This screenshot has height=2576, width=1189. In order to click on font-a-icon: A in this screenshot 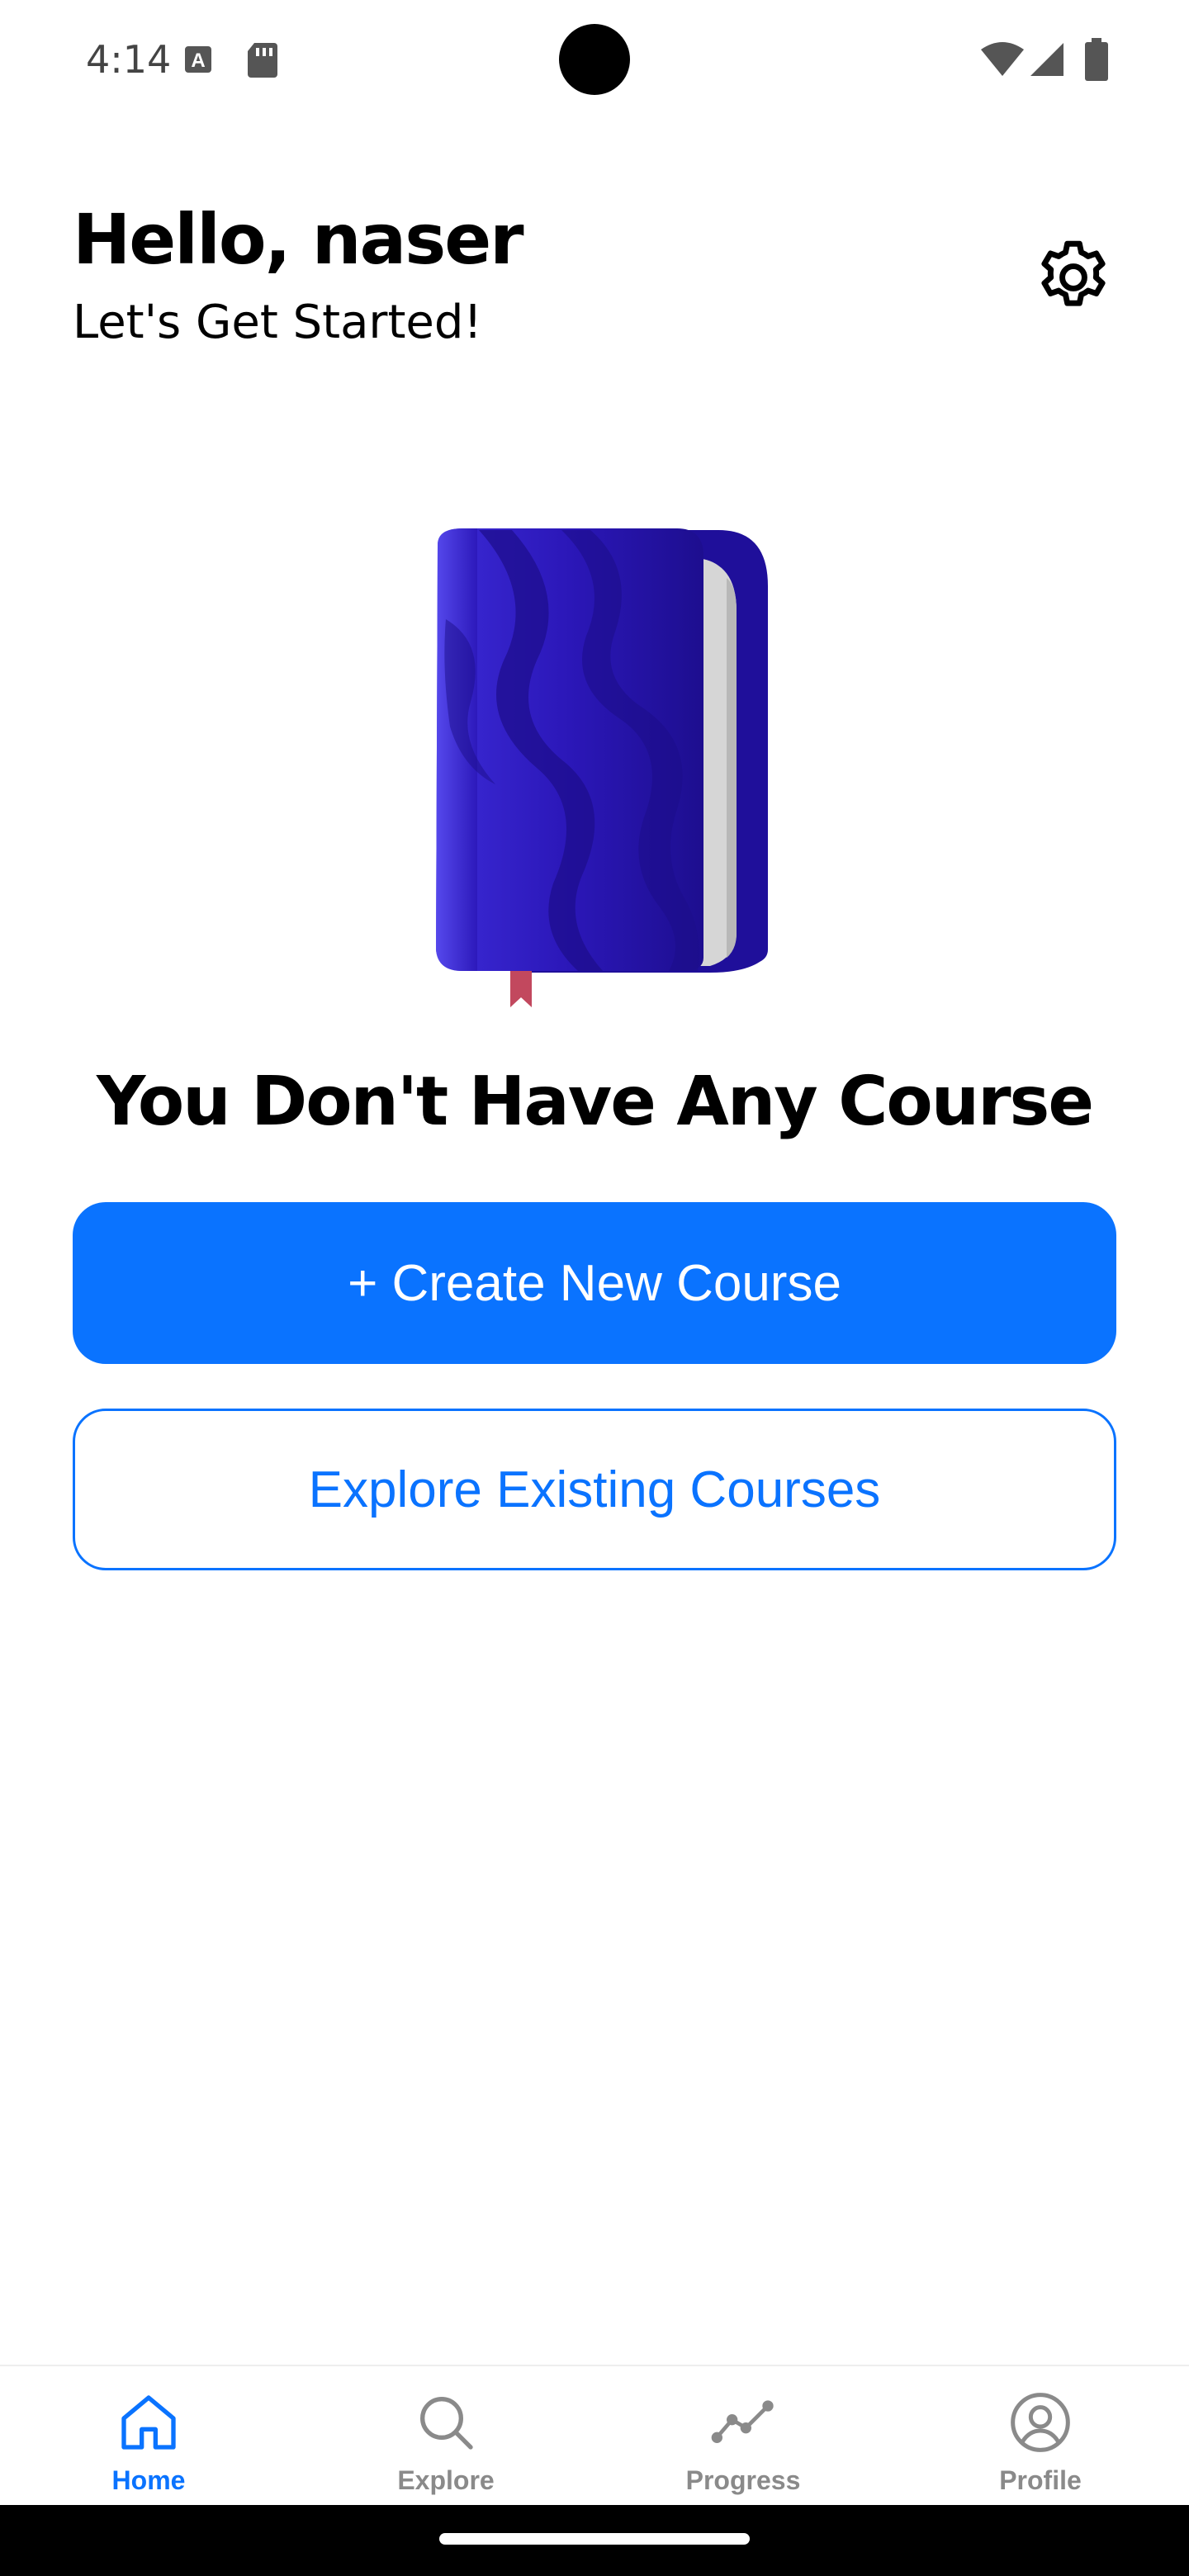, I will do `click(198, 59)`.